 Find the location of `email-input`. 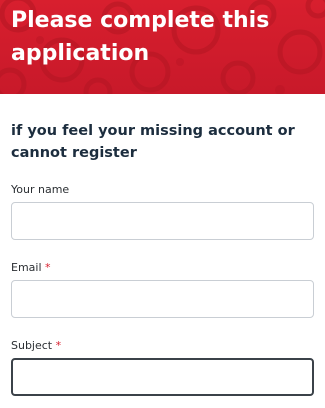

email-input is located at coordinates (162, 299).